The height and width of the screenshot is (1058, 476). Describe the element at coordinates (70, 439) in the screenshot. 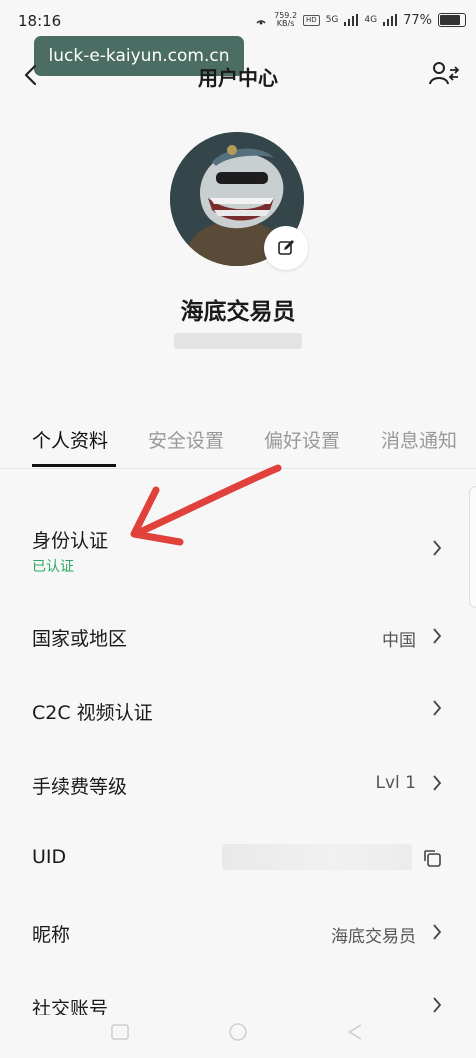

I see `tab-personal-info: 个人资料` at that location.